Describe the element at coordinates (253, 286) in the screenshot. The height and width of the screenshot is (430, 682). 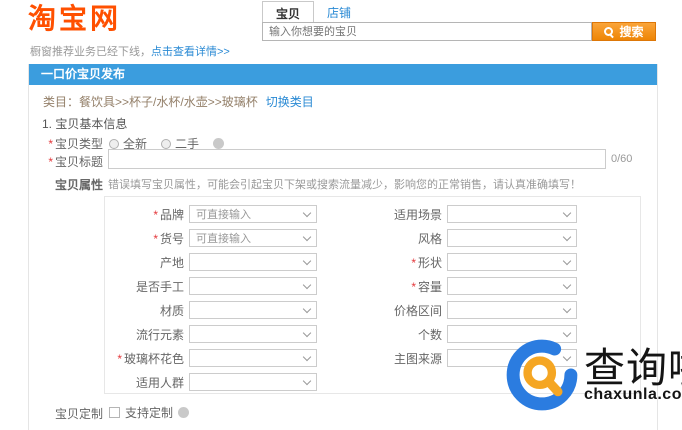
I see `attr-select-是否手工` at that location.